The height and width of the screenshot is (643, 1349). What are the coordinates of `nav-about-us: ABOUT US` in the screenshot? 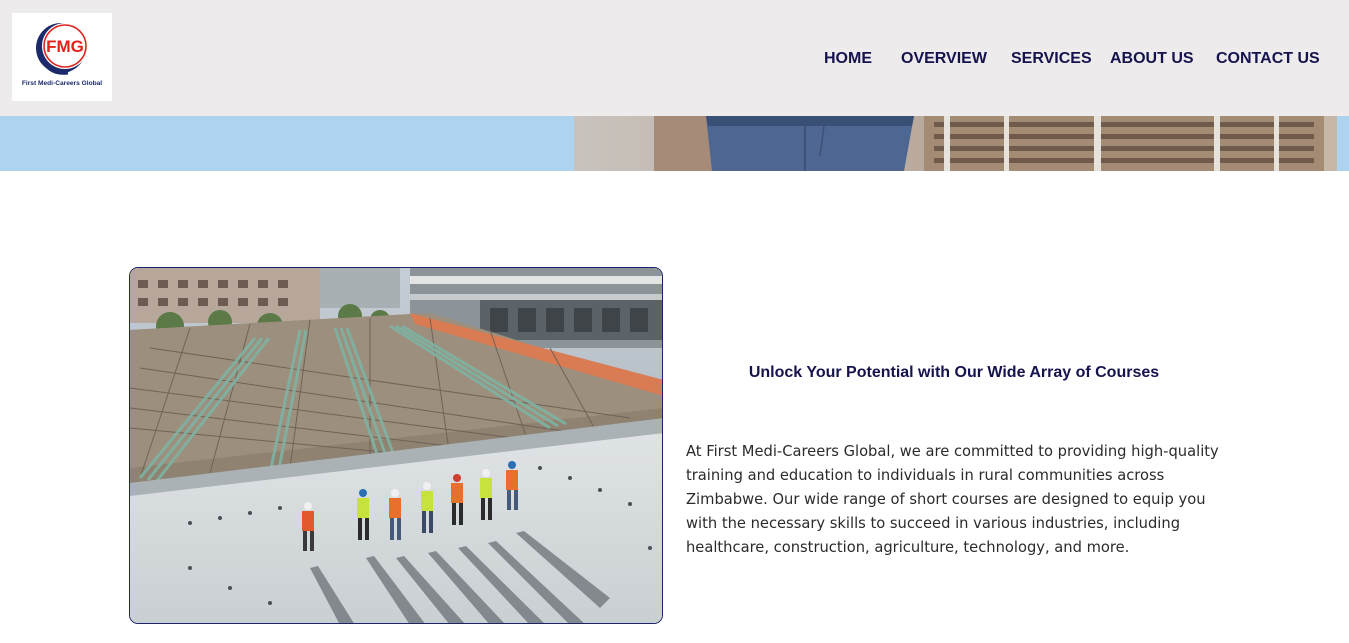 It's located at (1152, 59).